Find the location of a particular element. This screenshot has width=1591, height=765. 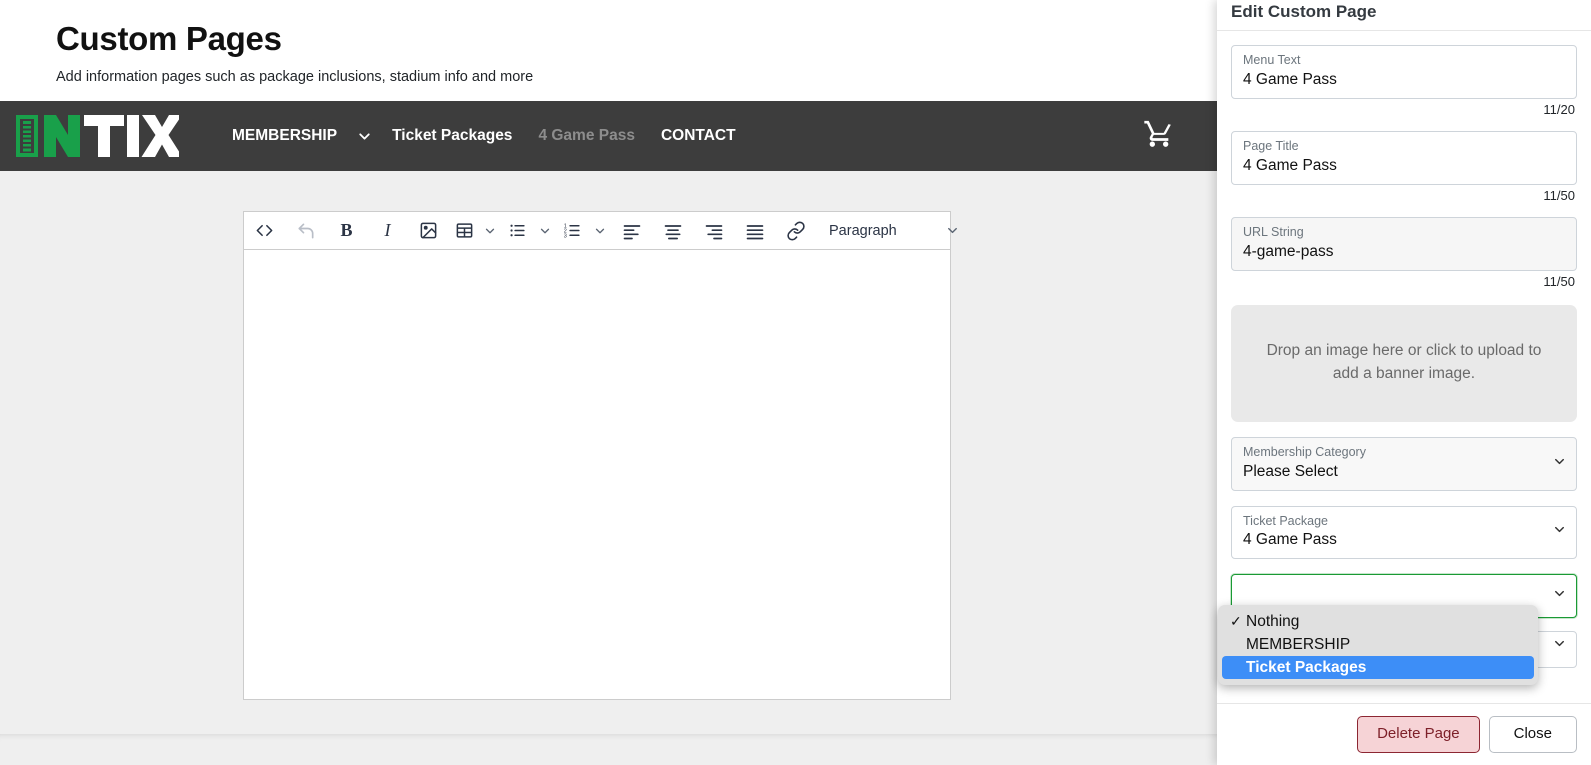

bullet-list-icon is located at coordinates (517, 230).